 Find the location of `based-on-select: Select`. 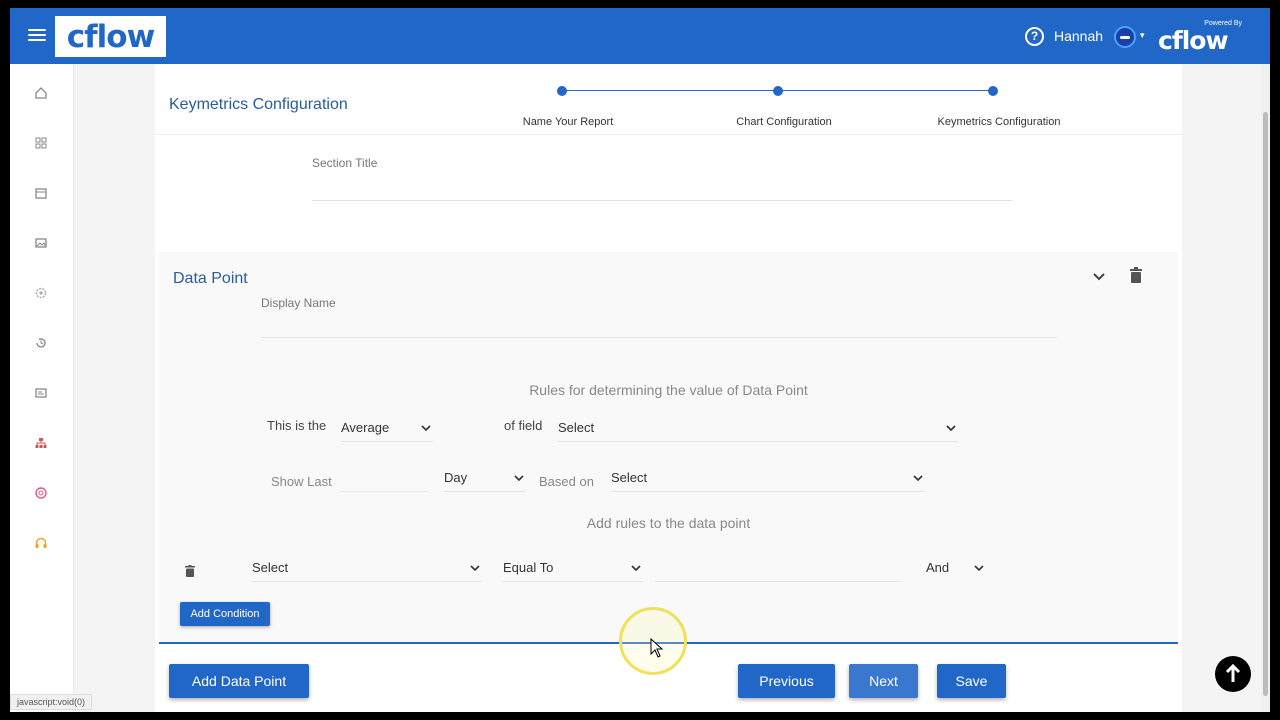

based-on-select: Select is located at coordinates (768, 479).